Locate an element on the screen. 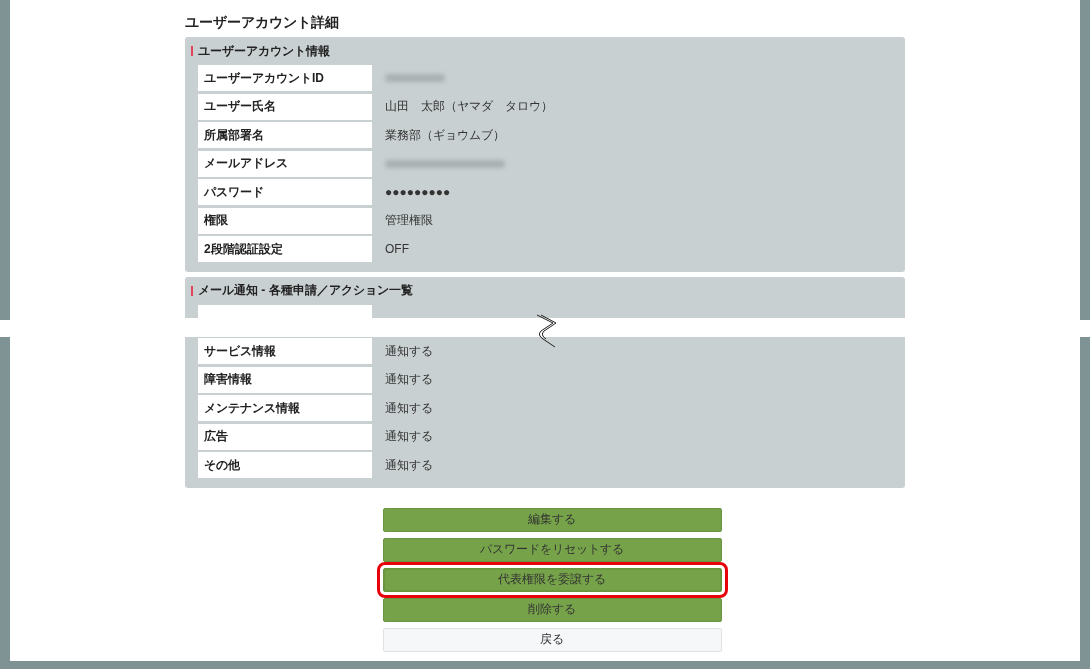  field-value: ●●●●●●●●● is located at coordinates (418, 192).